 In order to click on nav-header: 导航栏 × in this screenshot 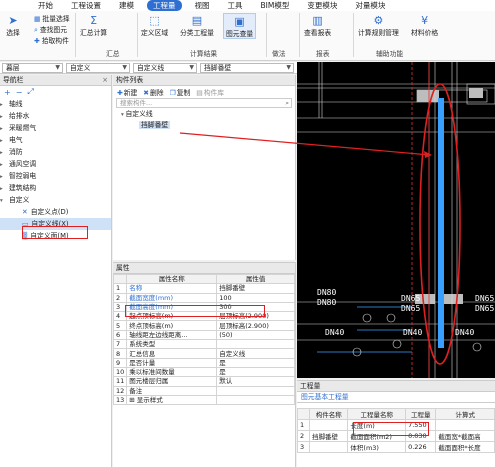, I will do `click(55, 80)`.